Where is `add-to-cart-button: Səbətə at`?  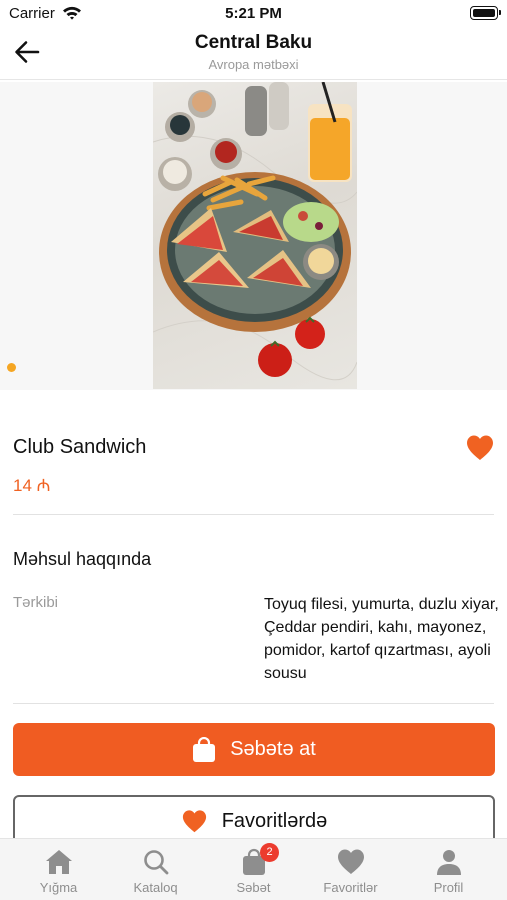 add-to-cart-button: Səbətə at is located at coordinates (254, 749).